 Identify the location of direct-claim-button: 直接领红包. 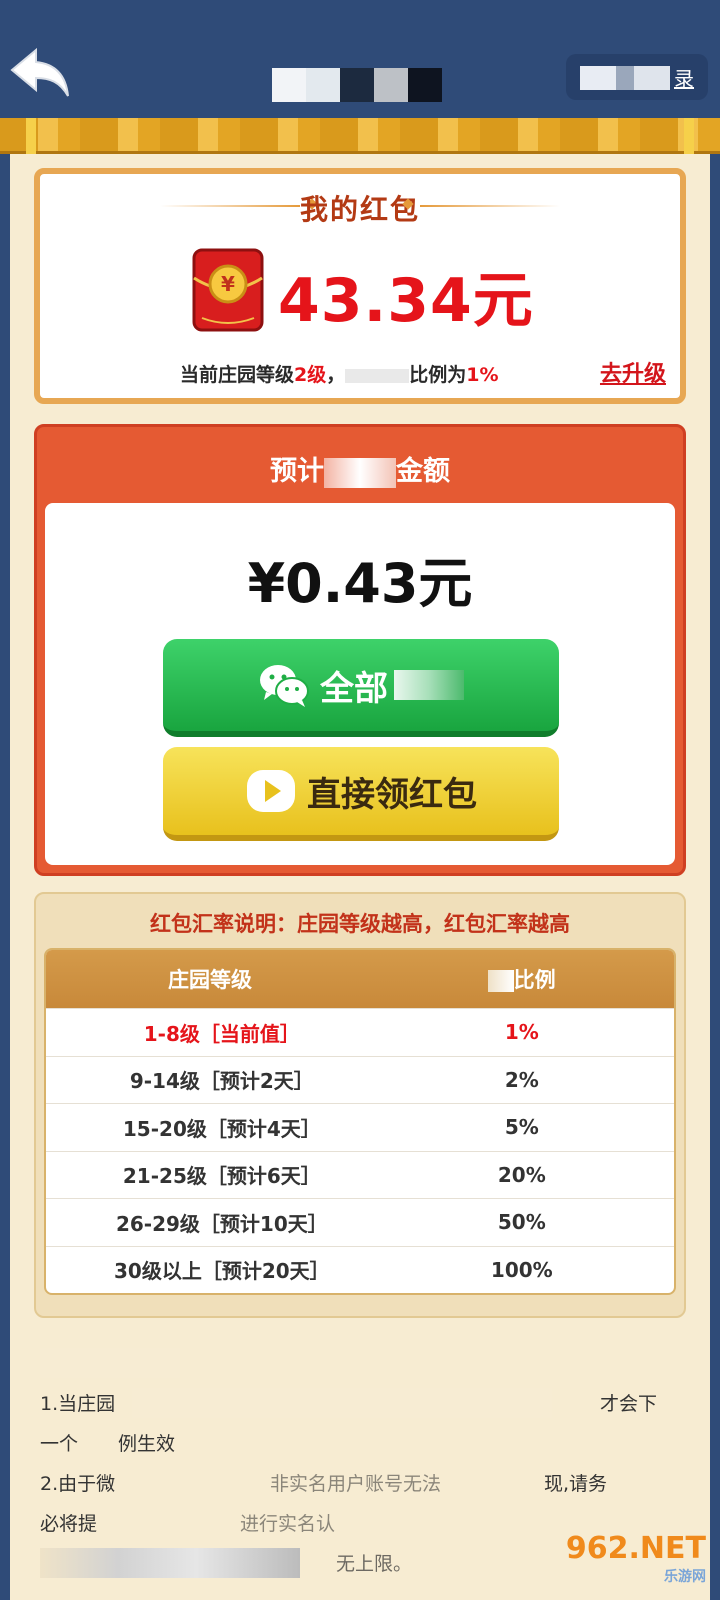
(361, 794).